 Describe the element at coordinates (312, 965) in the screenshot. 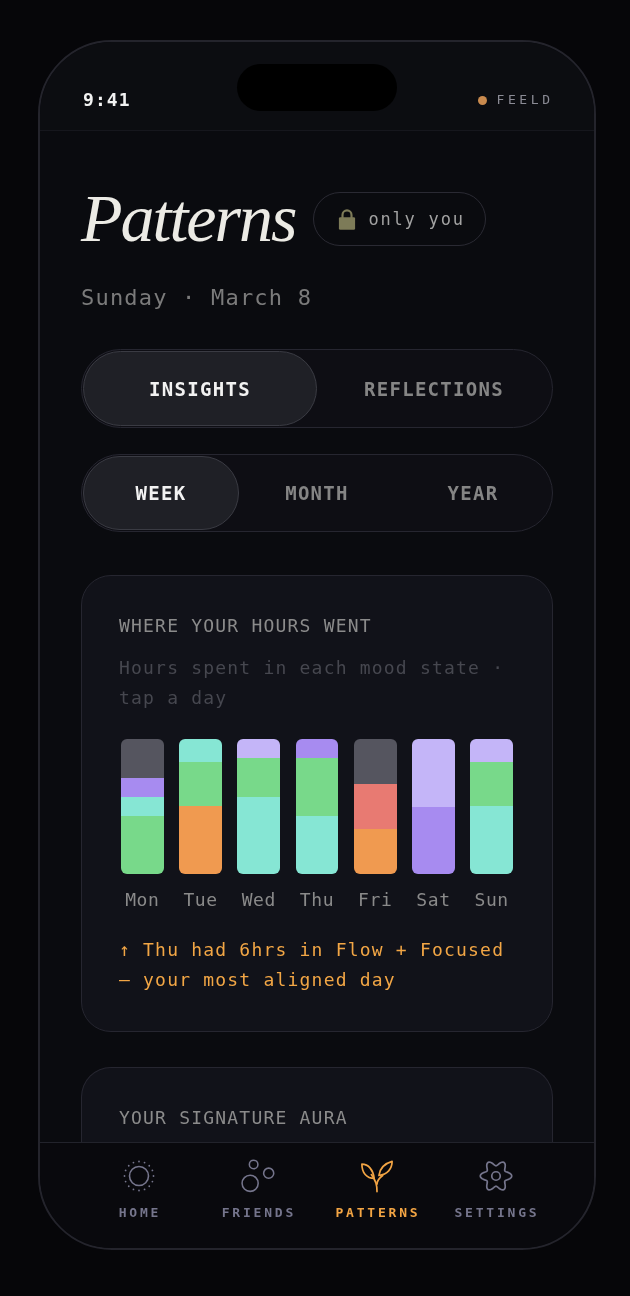

I see `insight-text: ↑ Thu had 6hrs in Flow + Focused — your most aligned day` at that location.